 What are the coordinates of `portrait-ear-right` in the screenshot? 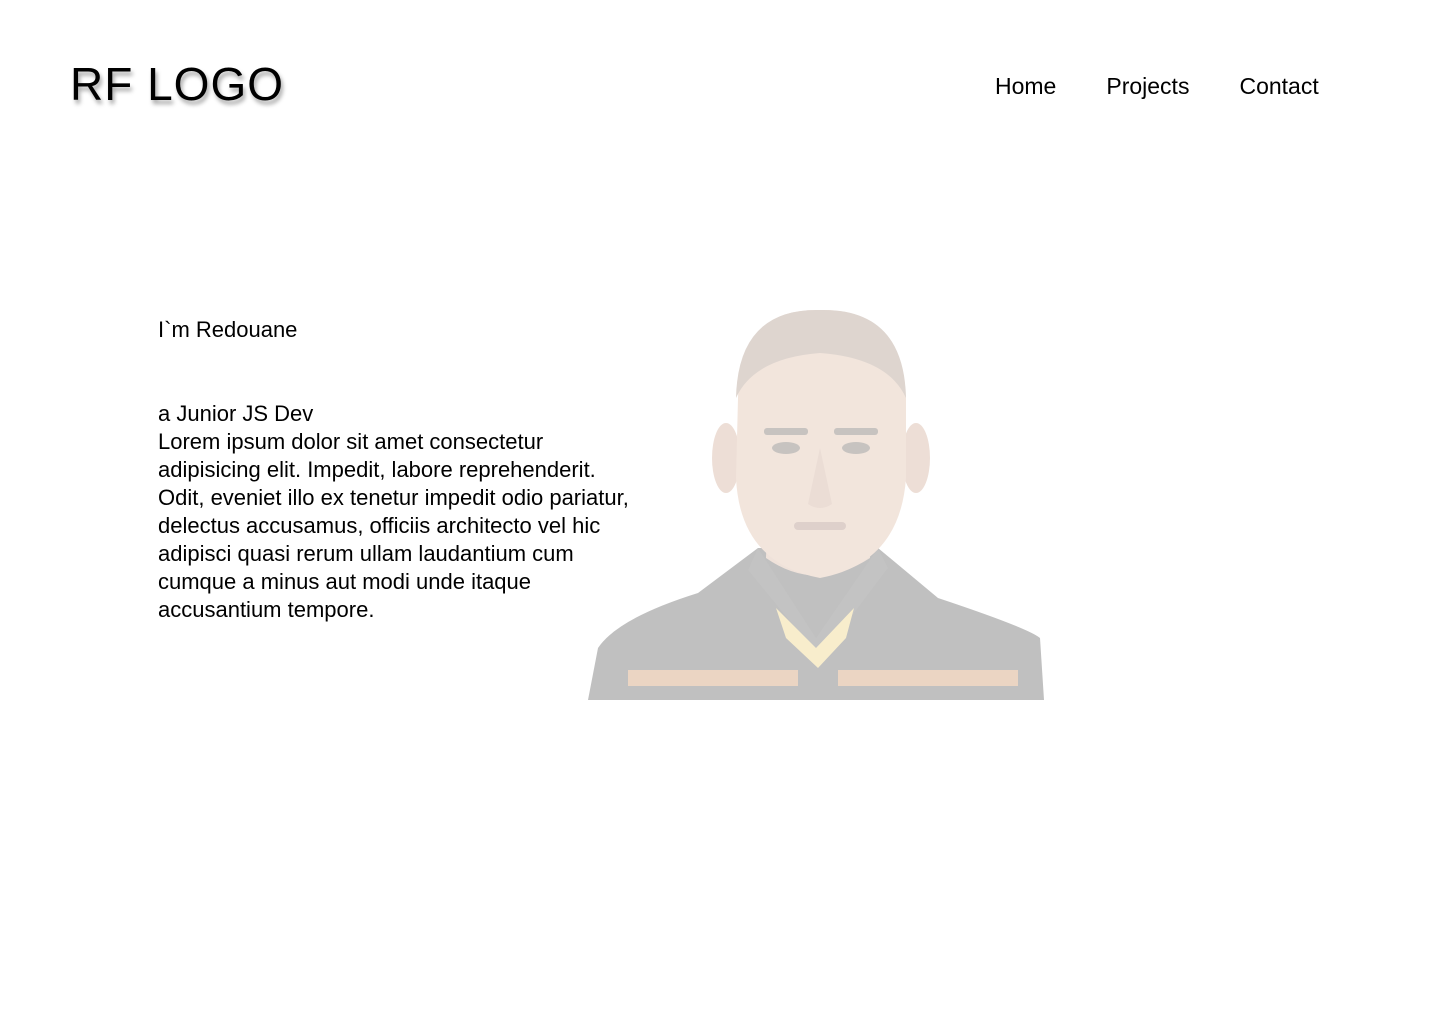 It's located at (916, 458).